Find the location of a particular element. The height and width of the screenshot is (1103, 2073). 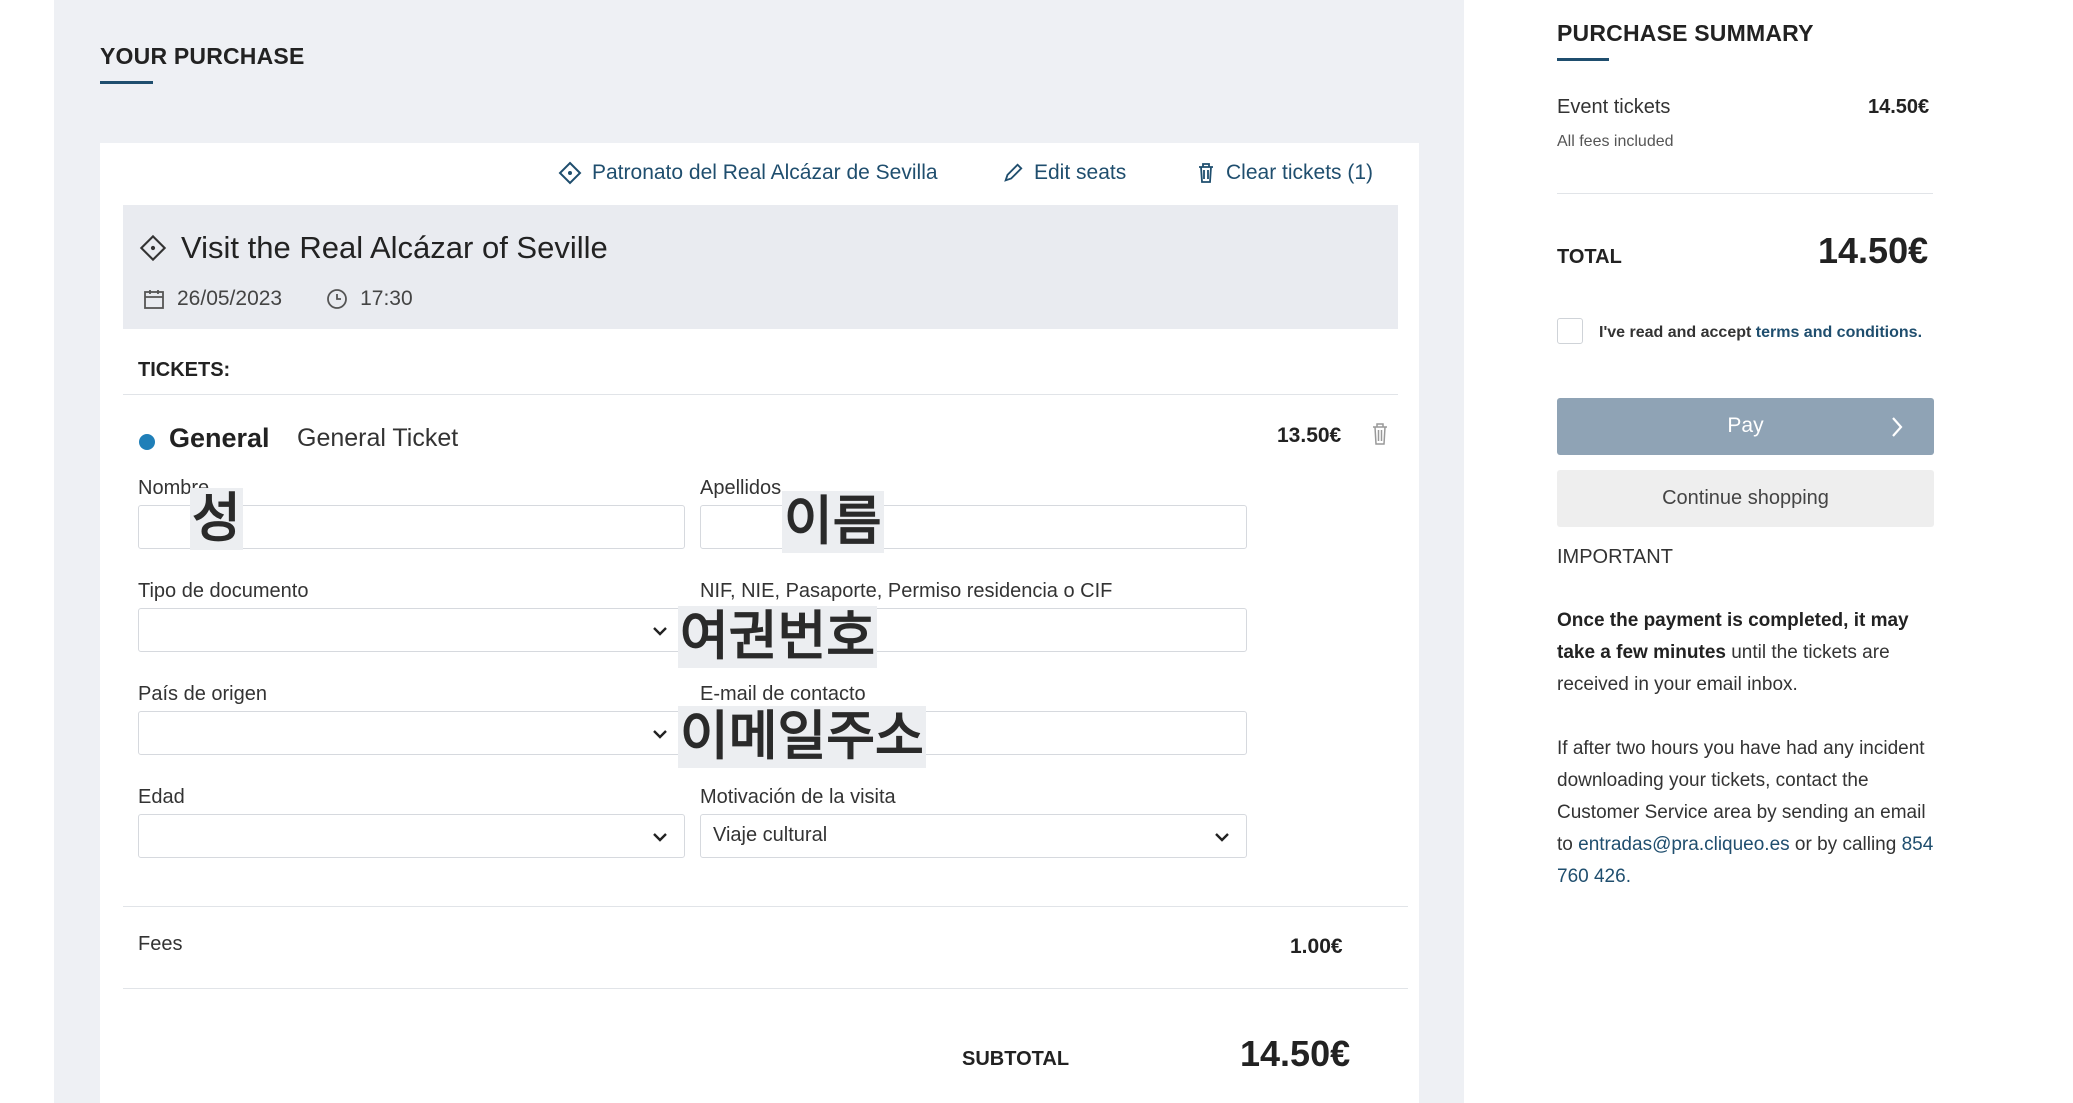

chevron-right-icon is located at coordinates (1897, 427).